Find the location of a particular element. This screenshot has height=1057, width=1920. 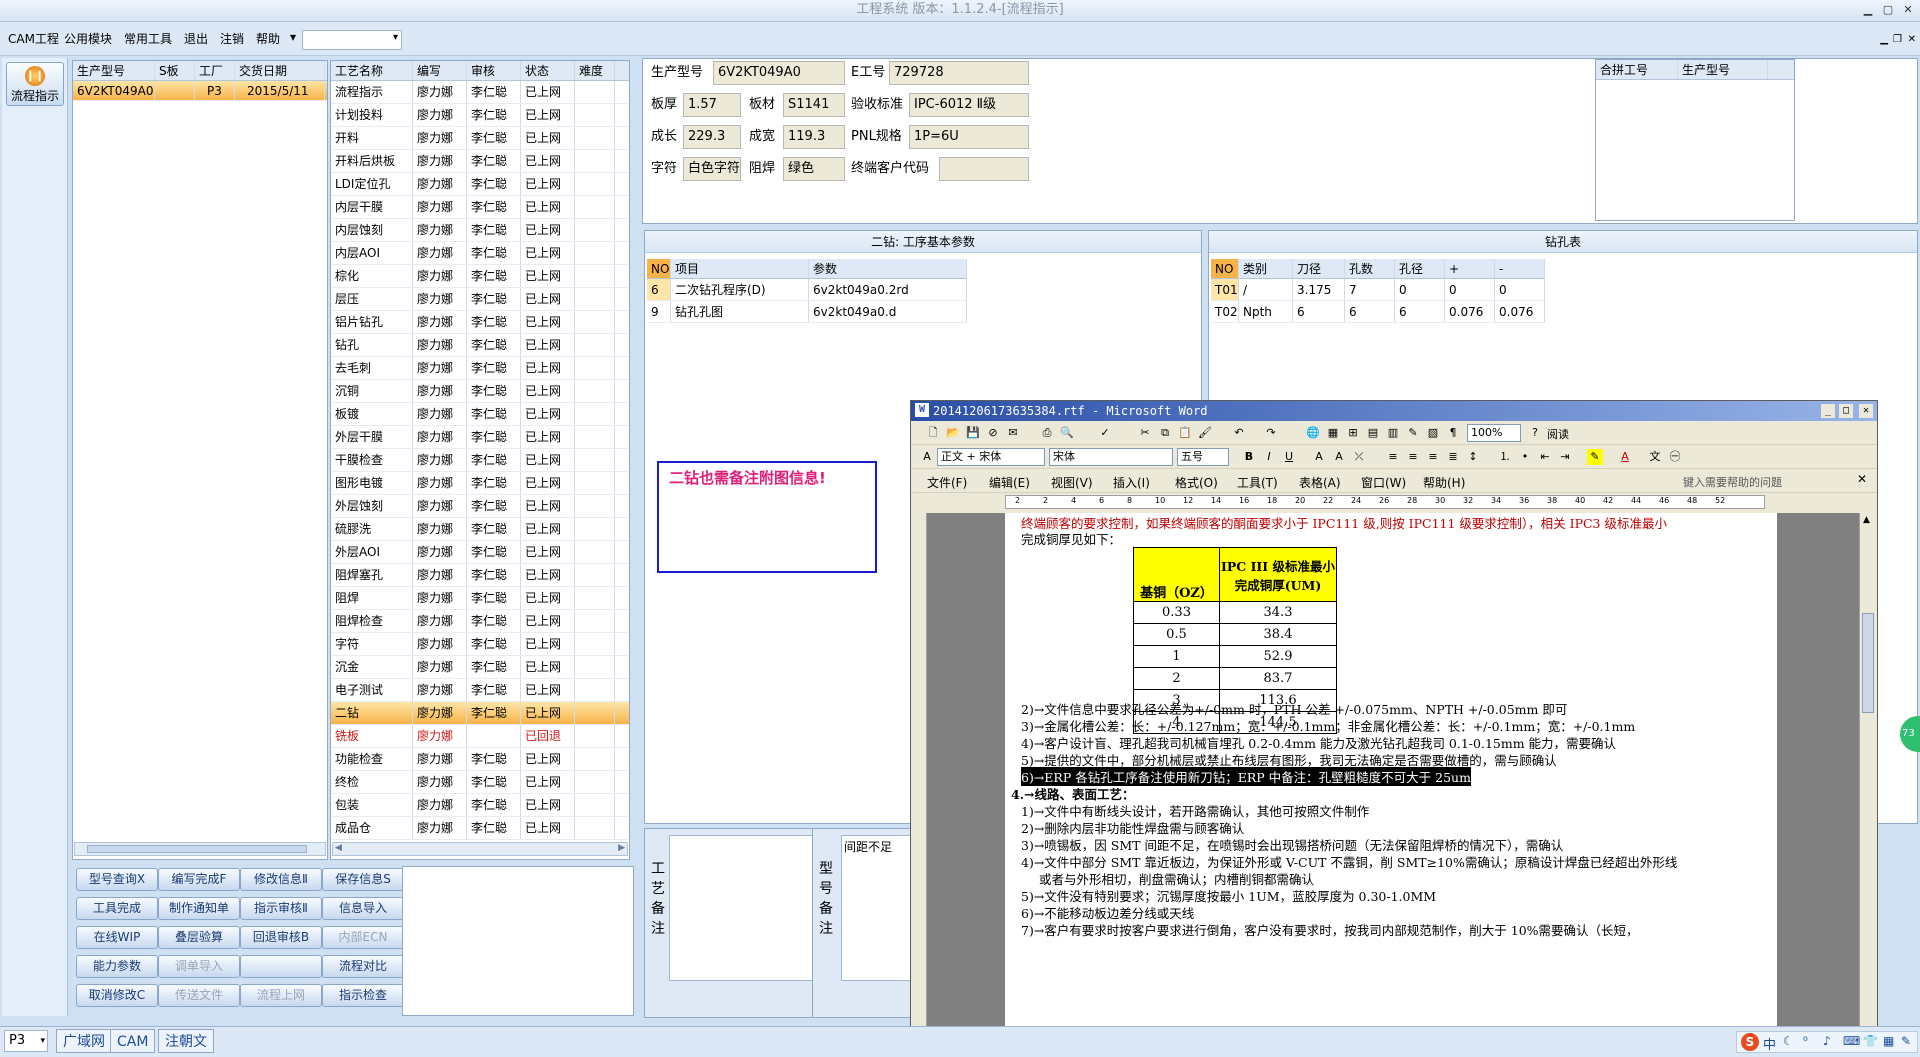

cust-field is located at coordinates (984, 169).